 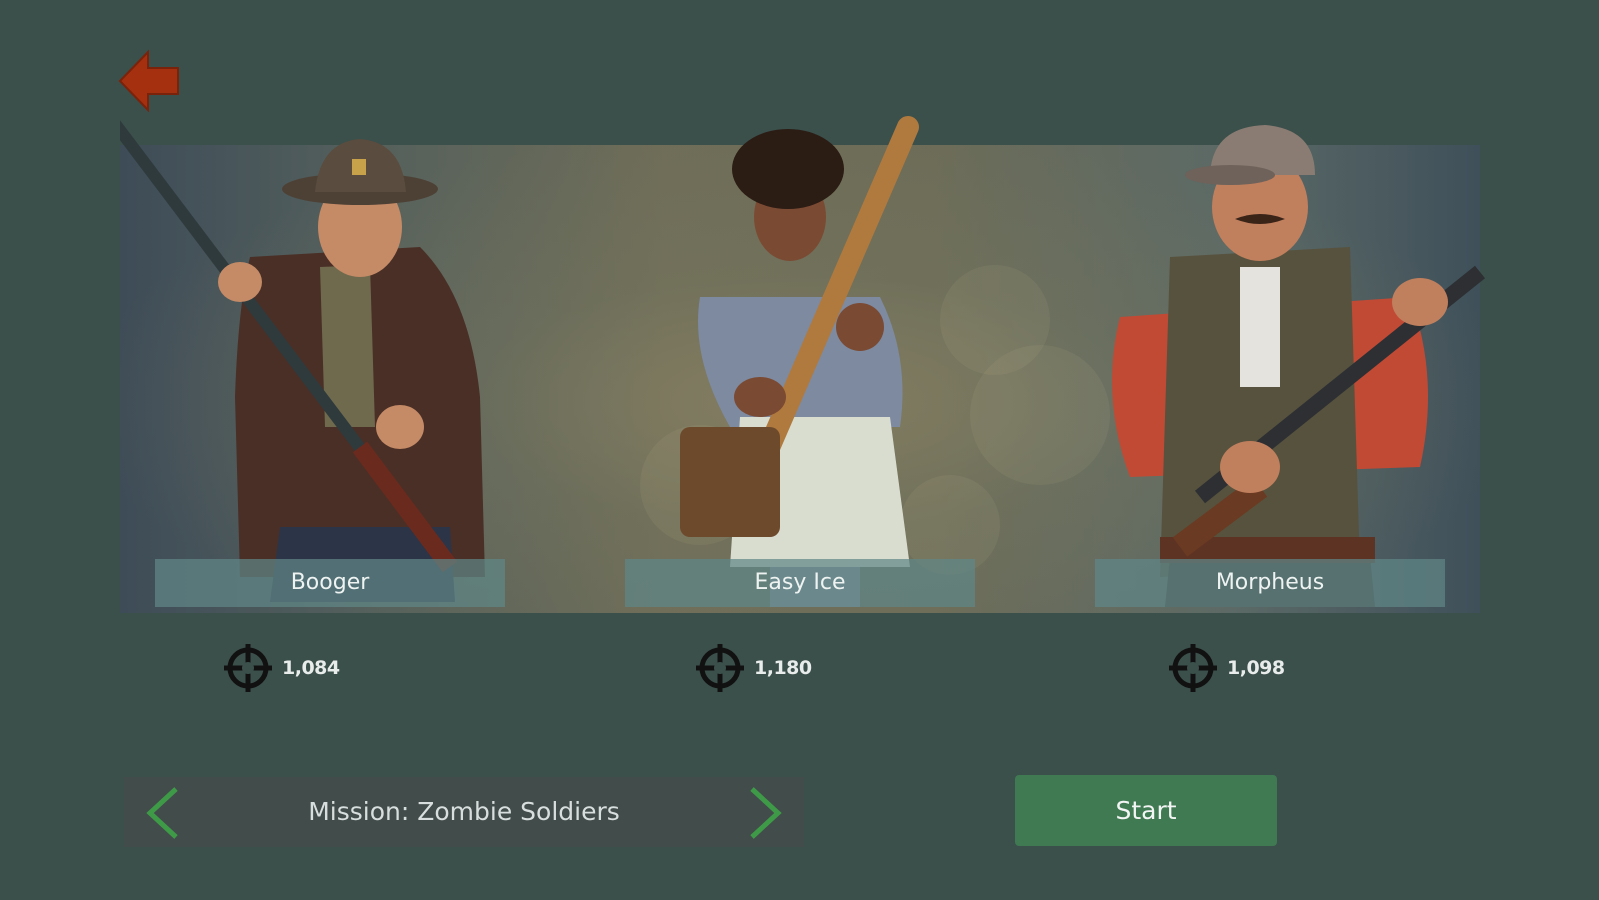 What do you see at coordinates (330, 583) in the screenshot?
I see `character-name-booger: Booger` at bounding box center [330, 583].